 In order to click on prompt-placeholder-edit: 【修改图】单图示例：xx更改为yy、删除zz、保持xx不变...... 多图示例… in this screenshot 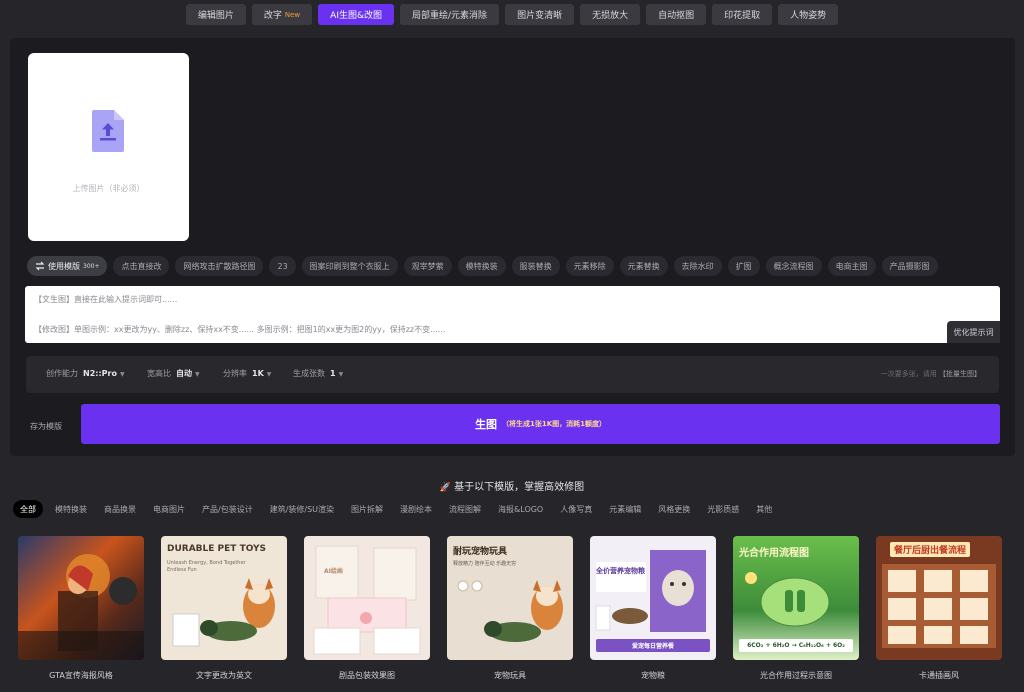, I will do `click(240, 329)`.